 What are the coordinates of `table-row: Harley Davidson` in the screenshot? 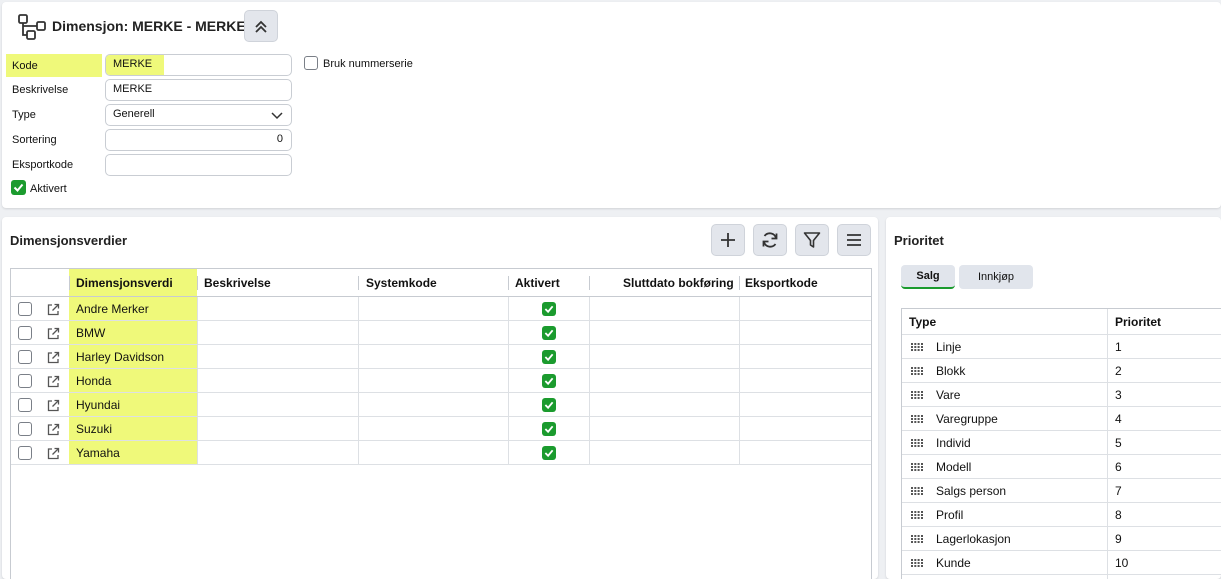 It's located at (441, 357).